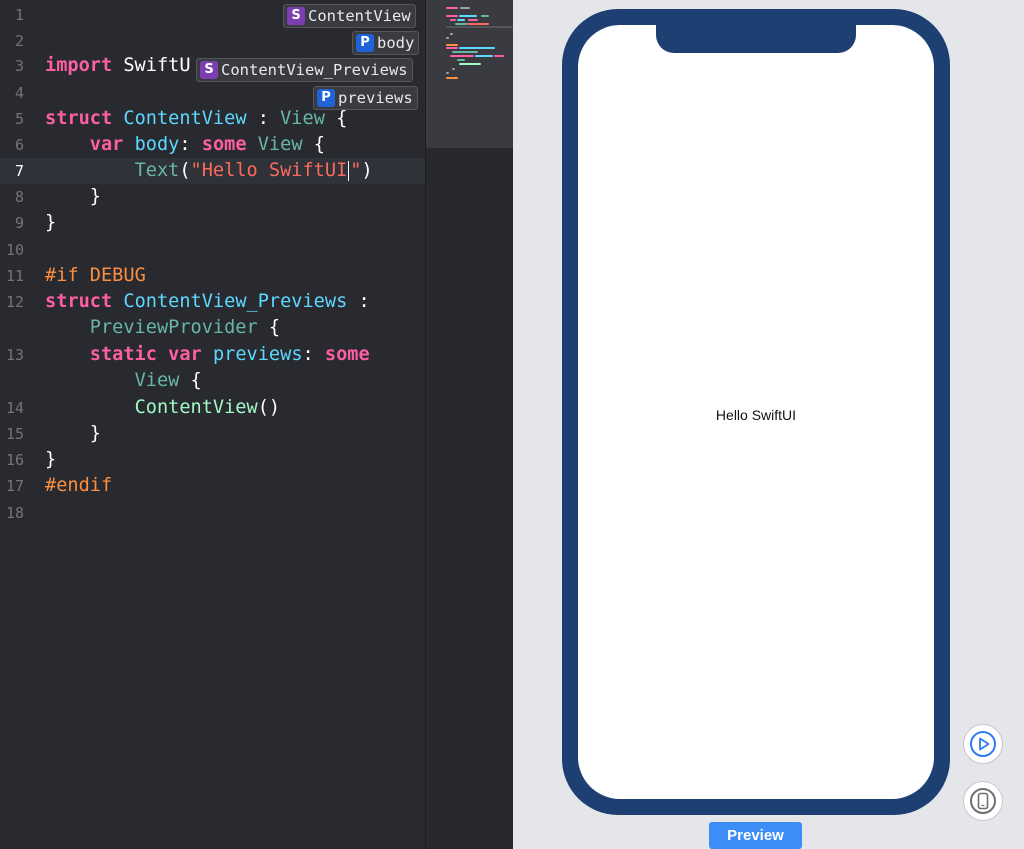 This screenshot has height=849, width=1024. I want to click on code-line-16: 16 }, so click(213, 460).